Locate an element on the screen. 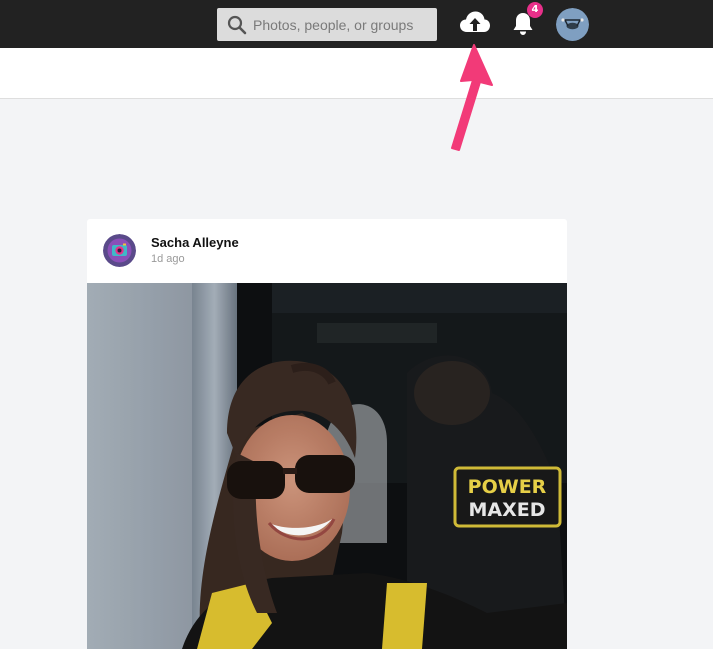 This screenshot has height=649, width=713. arrow-annotation is located at coordinates (472, 97).